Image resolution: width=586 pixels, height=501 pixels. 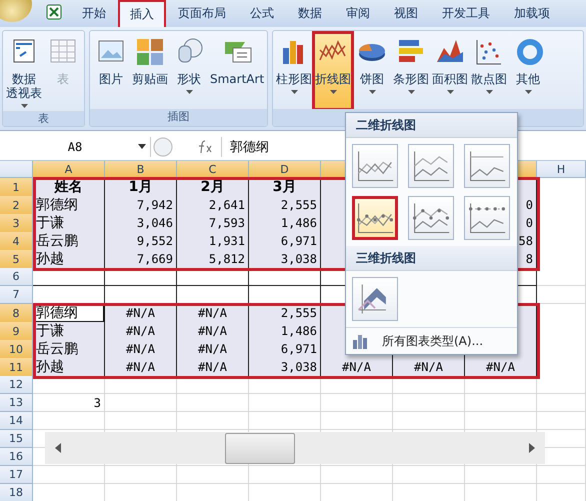 I want to click on row-header: 7, so click(x=16, y=295).